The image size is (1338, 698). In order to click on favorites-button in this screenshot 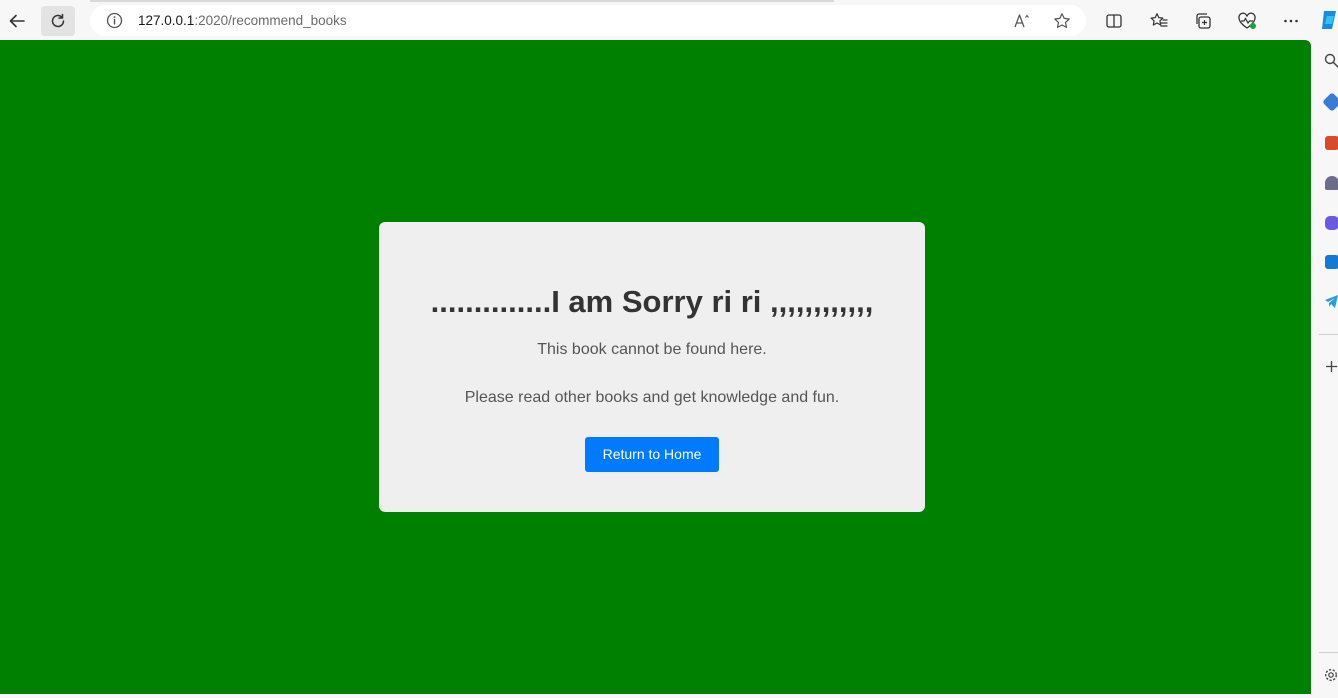, I will do `click(1159, 21)`.